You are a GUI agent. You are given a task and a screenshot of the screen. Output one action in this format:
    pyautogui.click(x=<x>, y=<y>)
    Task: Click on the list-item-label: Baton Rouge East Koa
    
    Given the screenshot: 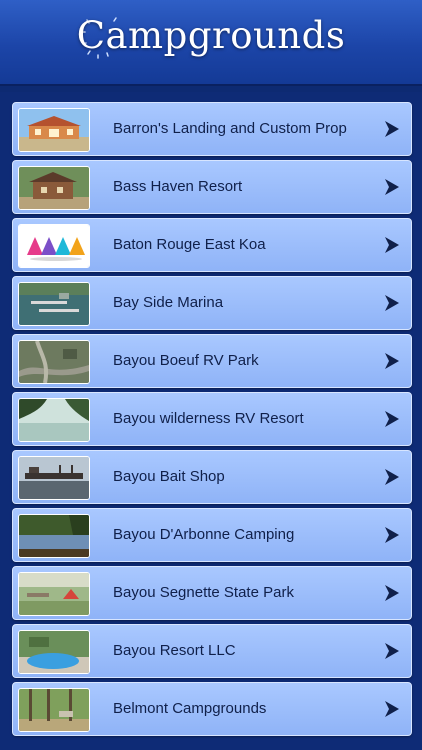 What is the action you would take?
    pyautogui.click(x=189, y=244)
    